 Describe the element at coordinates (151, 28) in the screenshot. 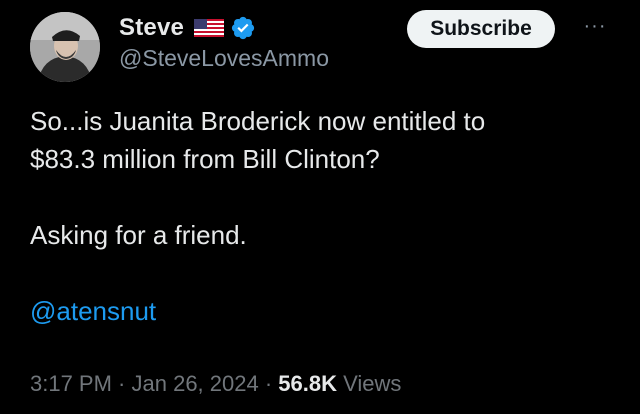

I see `author-display-name: Steve` at that location.